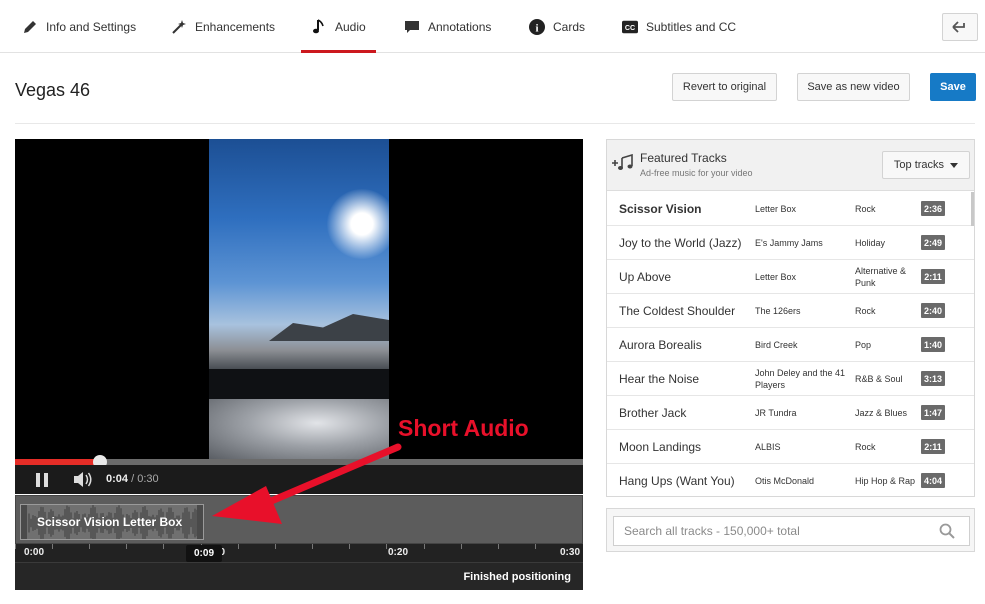 The image size is (985, 604). I want to click on save-as-new-video-button: Save as new video, so click(853, 87).